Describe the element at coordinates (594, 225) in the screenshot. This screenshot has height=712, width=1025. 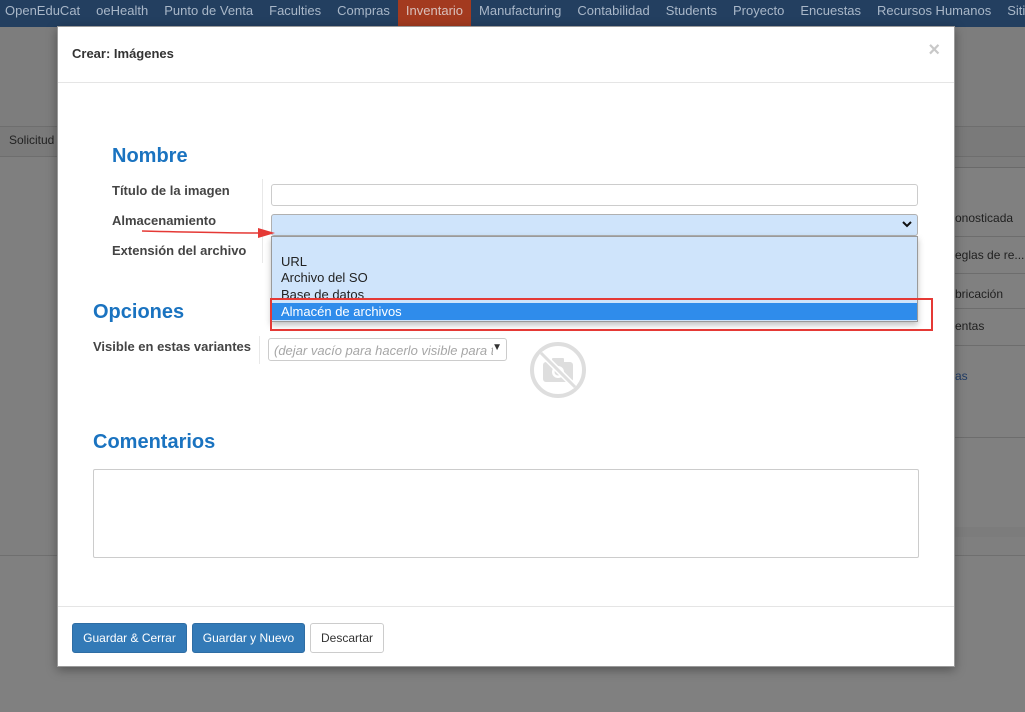
I see `storage-select` at that location.